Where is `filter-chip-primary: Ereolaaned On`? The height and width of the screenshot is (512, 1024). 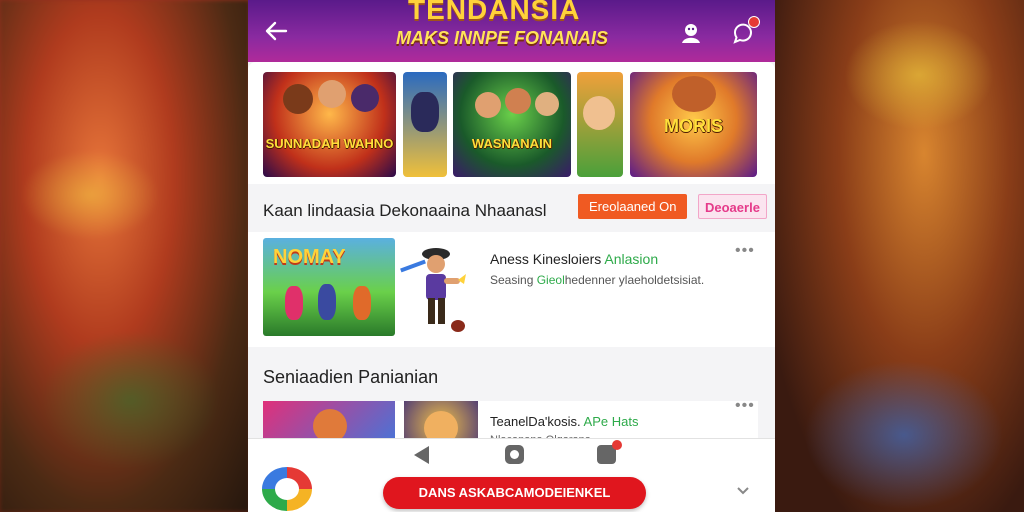
filter-chip-primary: Ereolaaned On is located at coordinates (633, 206).